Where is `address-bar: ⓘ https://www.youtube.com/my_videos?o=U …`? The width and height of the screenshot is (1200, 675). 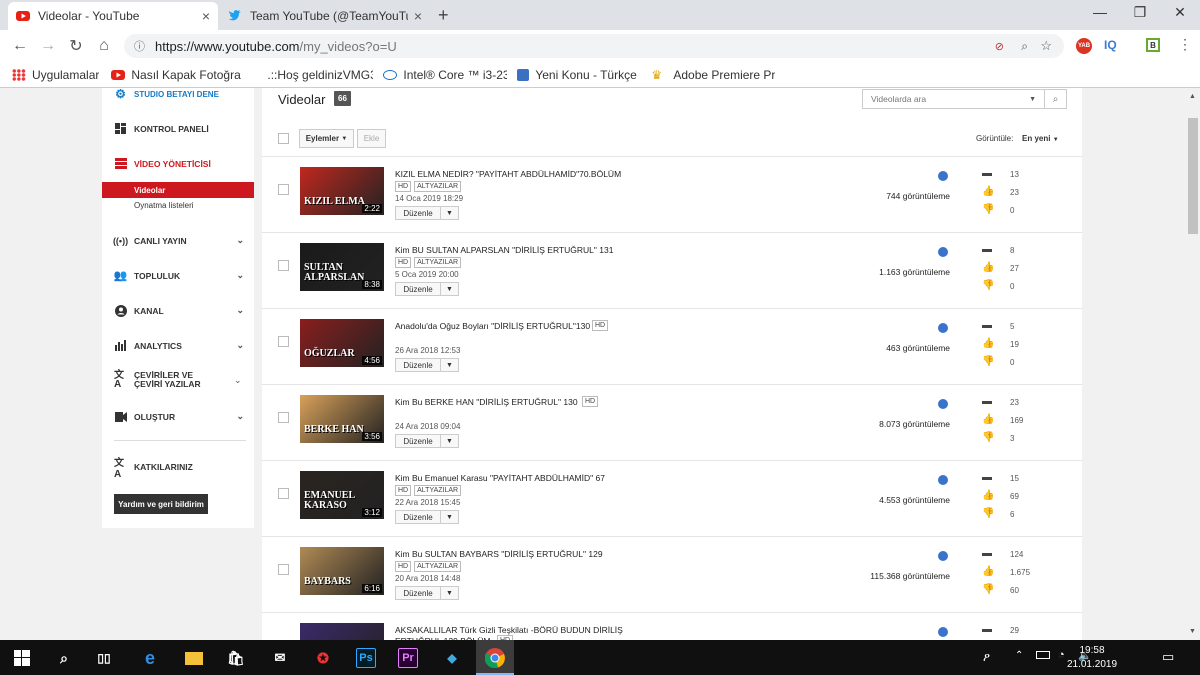
address-bar: ⓘ https://www.youtube.com/my_videos?o=U … is located at coordinates (594, 46).